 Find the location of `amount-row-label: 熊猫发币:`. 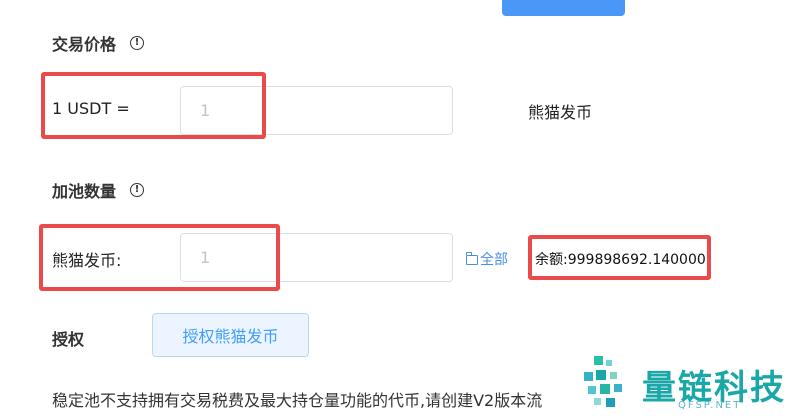

amount-row-label: 熊猫发币: is located at coordinates (87, 260).